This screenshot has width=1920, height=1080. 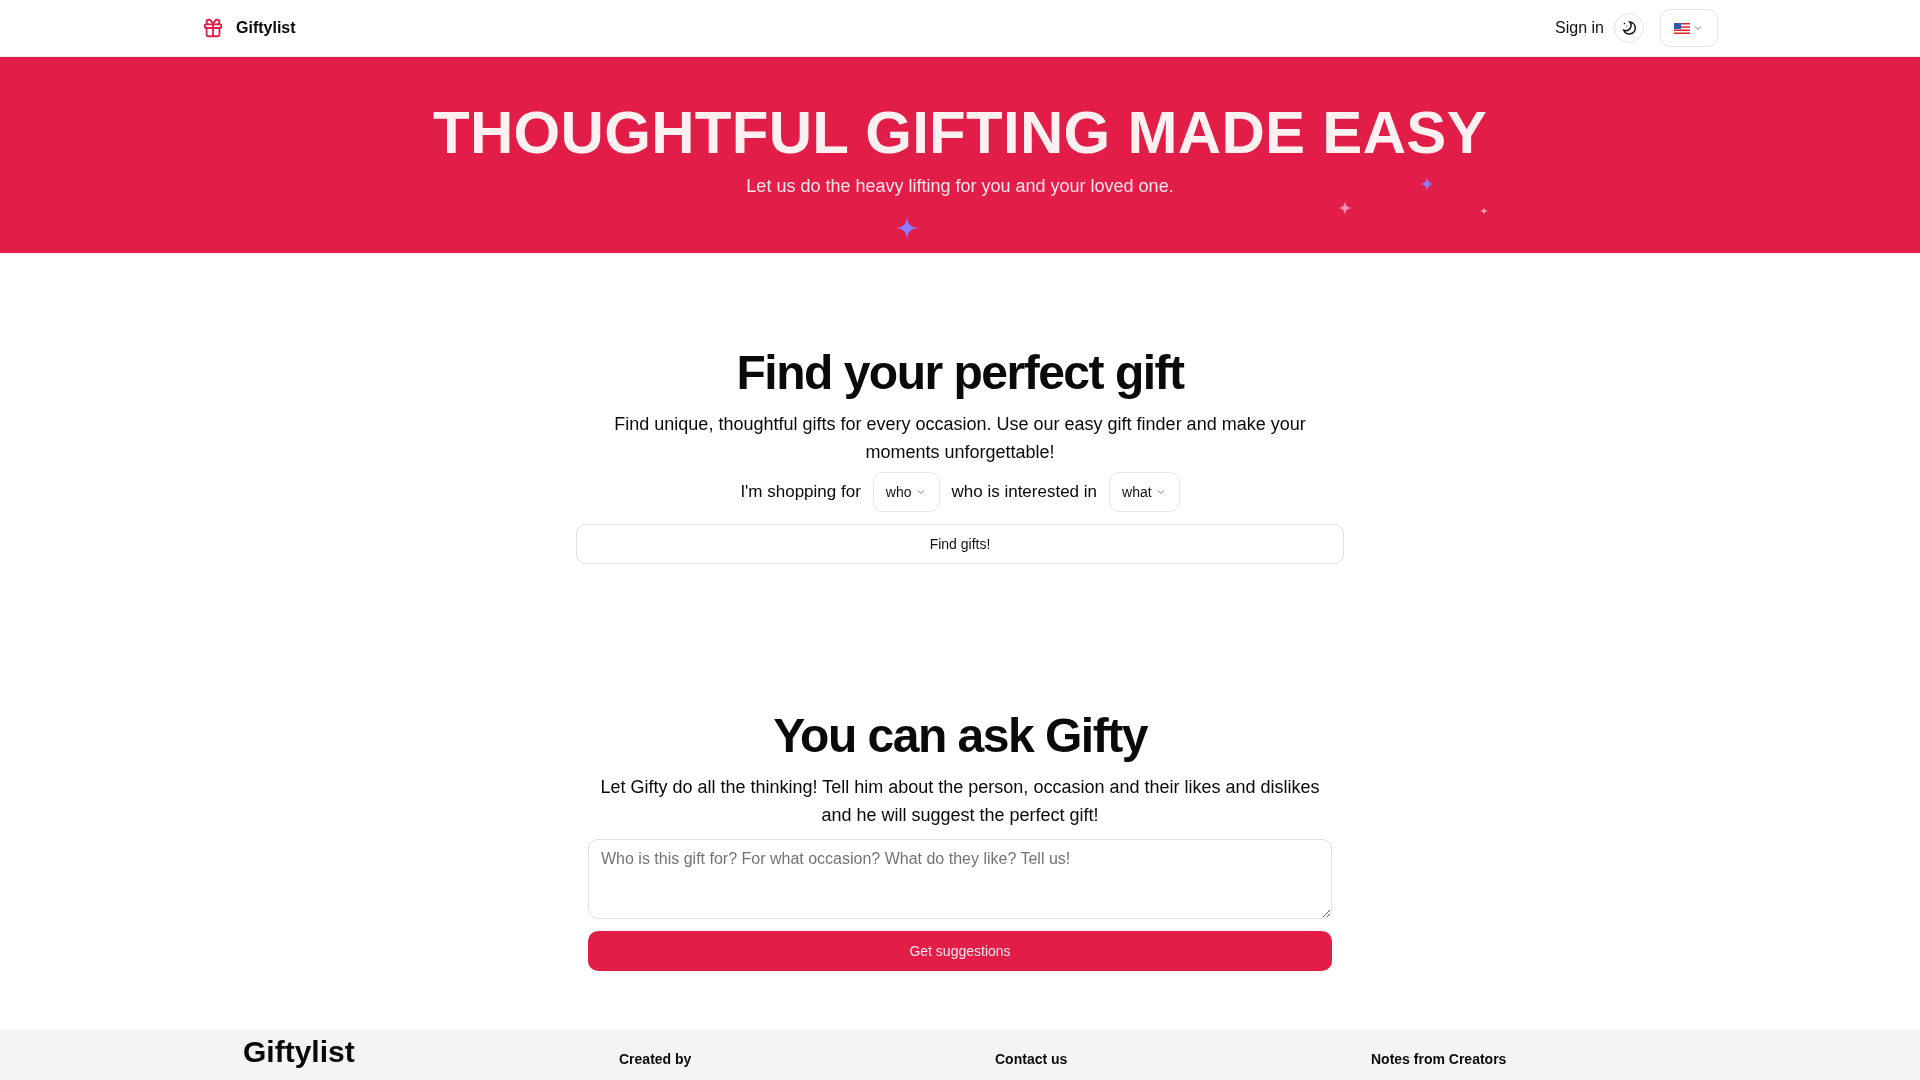 What do you see at coordinates (960, 801) in the screenshot?
I see `section-description: Let Gifty do all the thinking! Tell him about the person, occasion and their likes and dislikes and he will suggest the perfect gift!` at bounding box center [960, 801].